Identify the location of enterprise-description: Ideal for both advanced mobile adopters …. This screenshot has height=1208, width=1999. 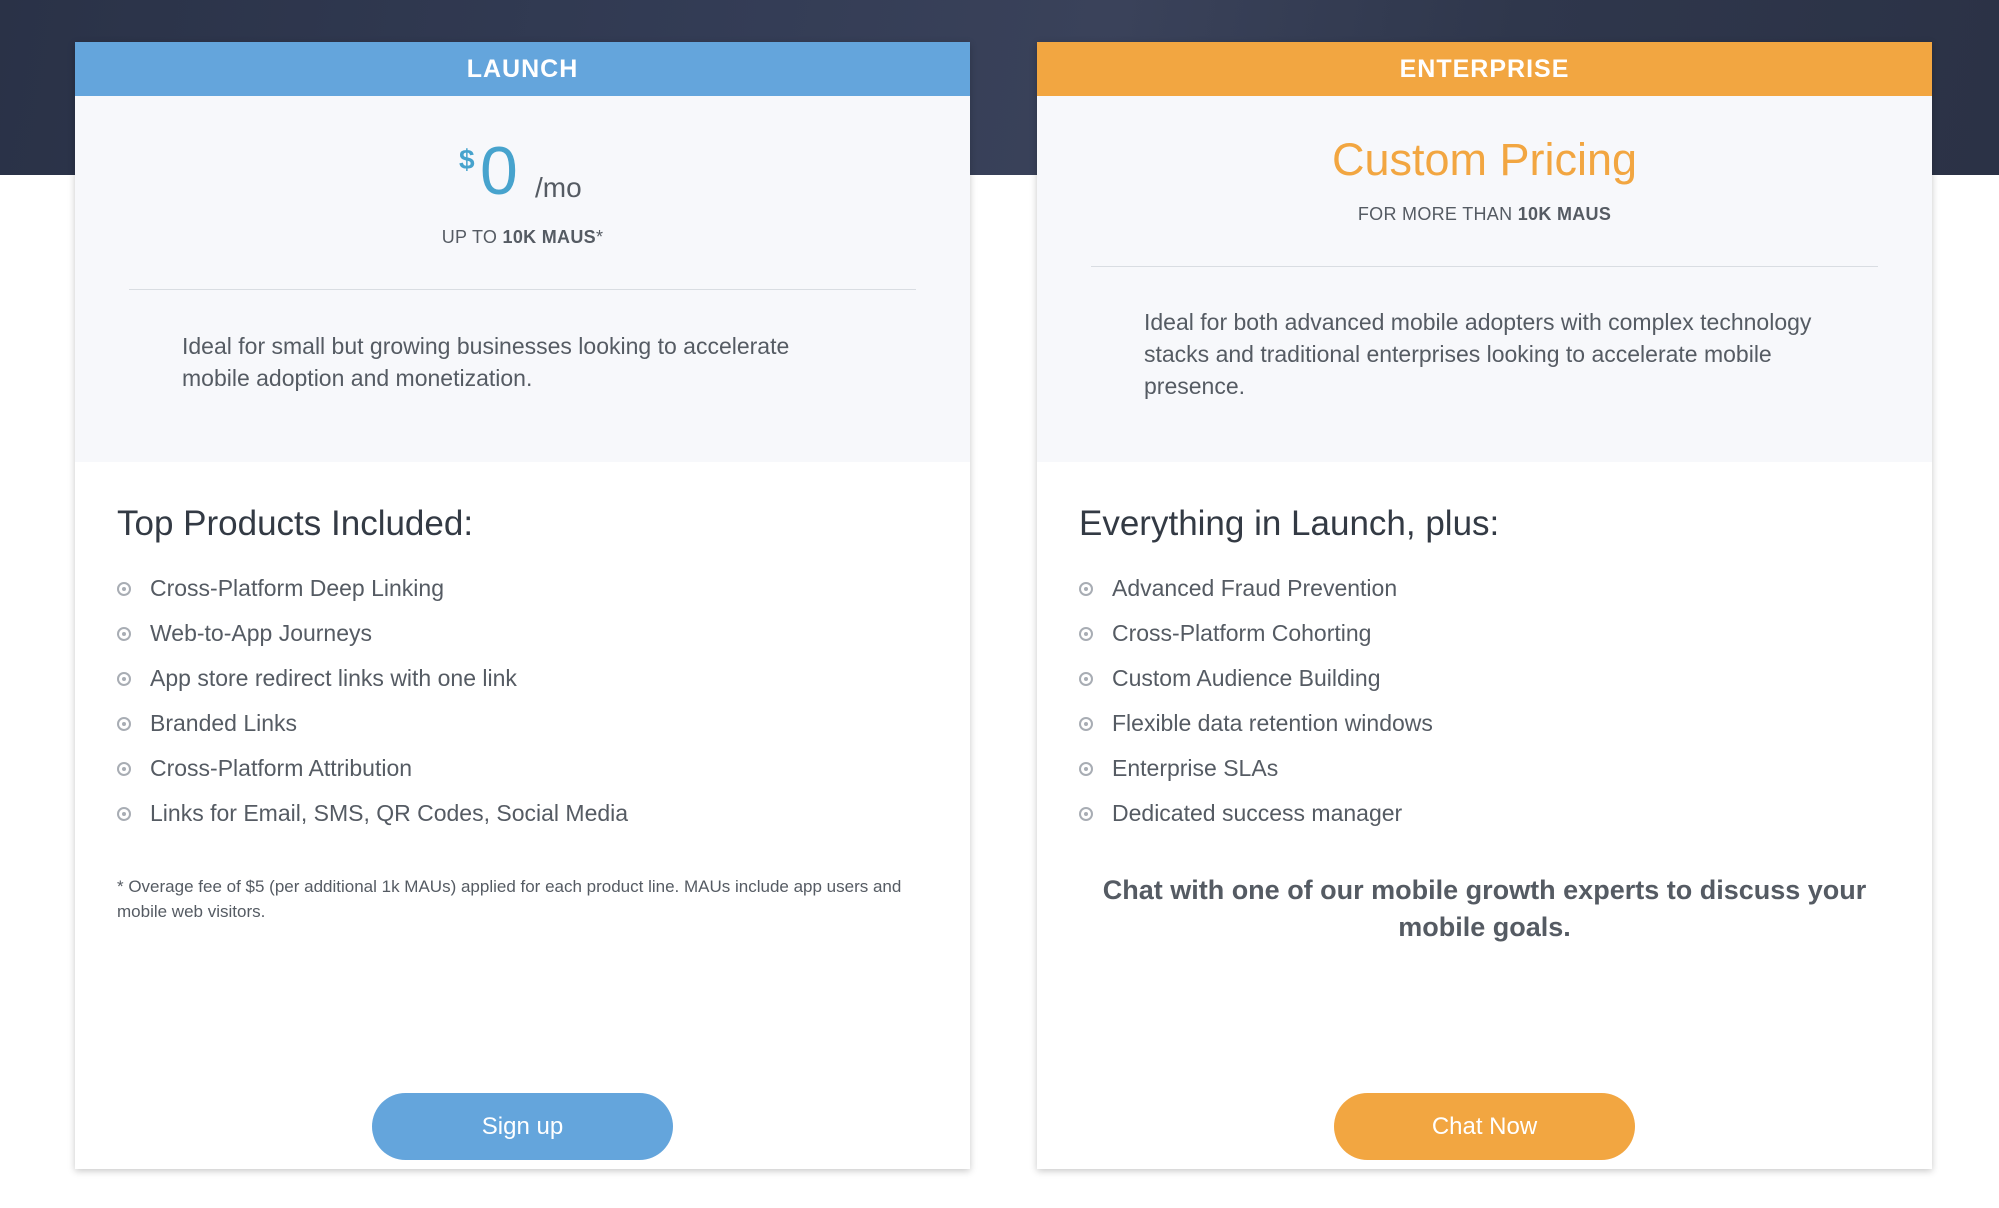
(1478, 354).